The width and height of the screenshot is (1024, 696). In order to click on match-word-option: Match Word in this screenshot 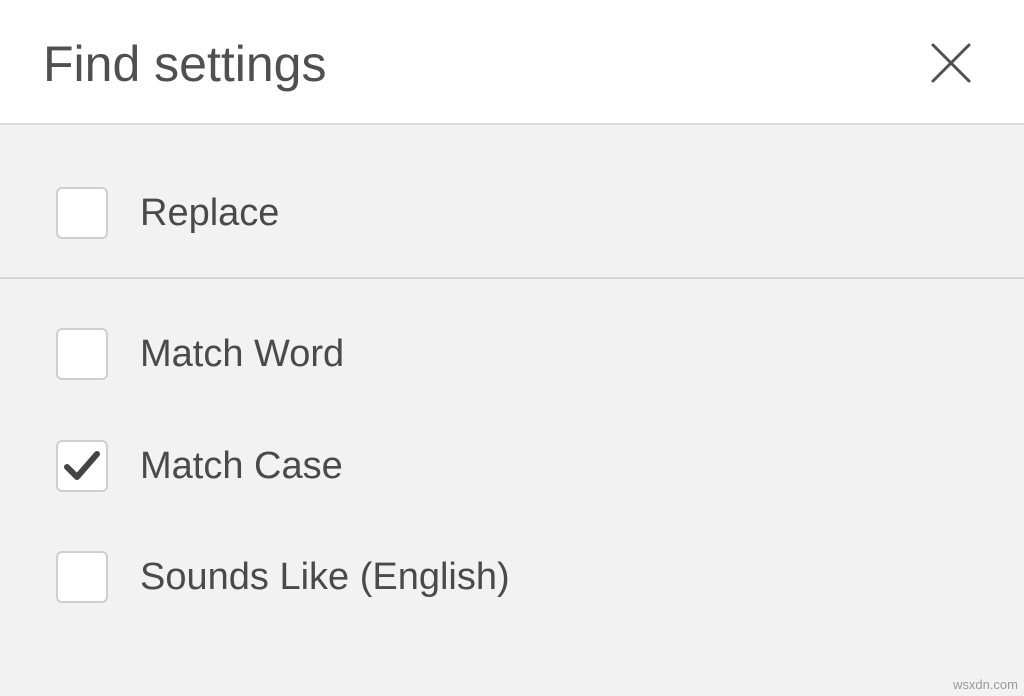, I will do `click(200, 354)`.